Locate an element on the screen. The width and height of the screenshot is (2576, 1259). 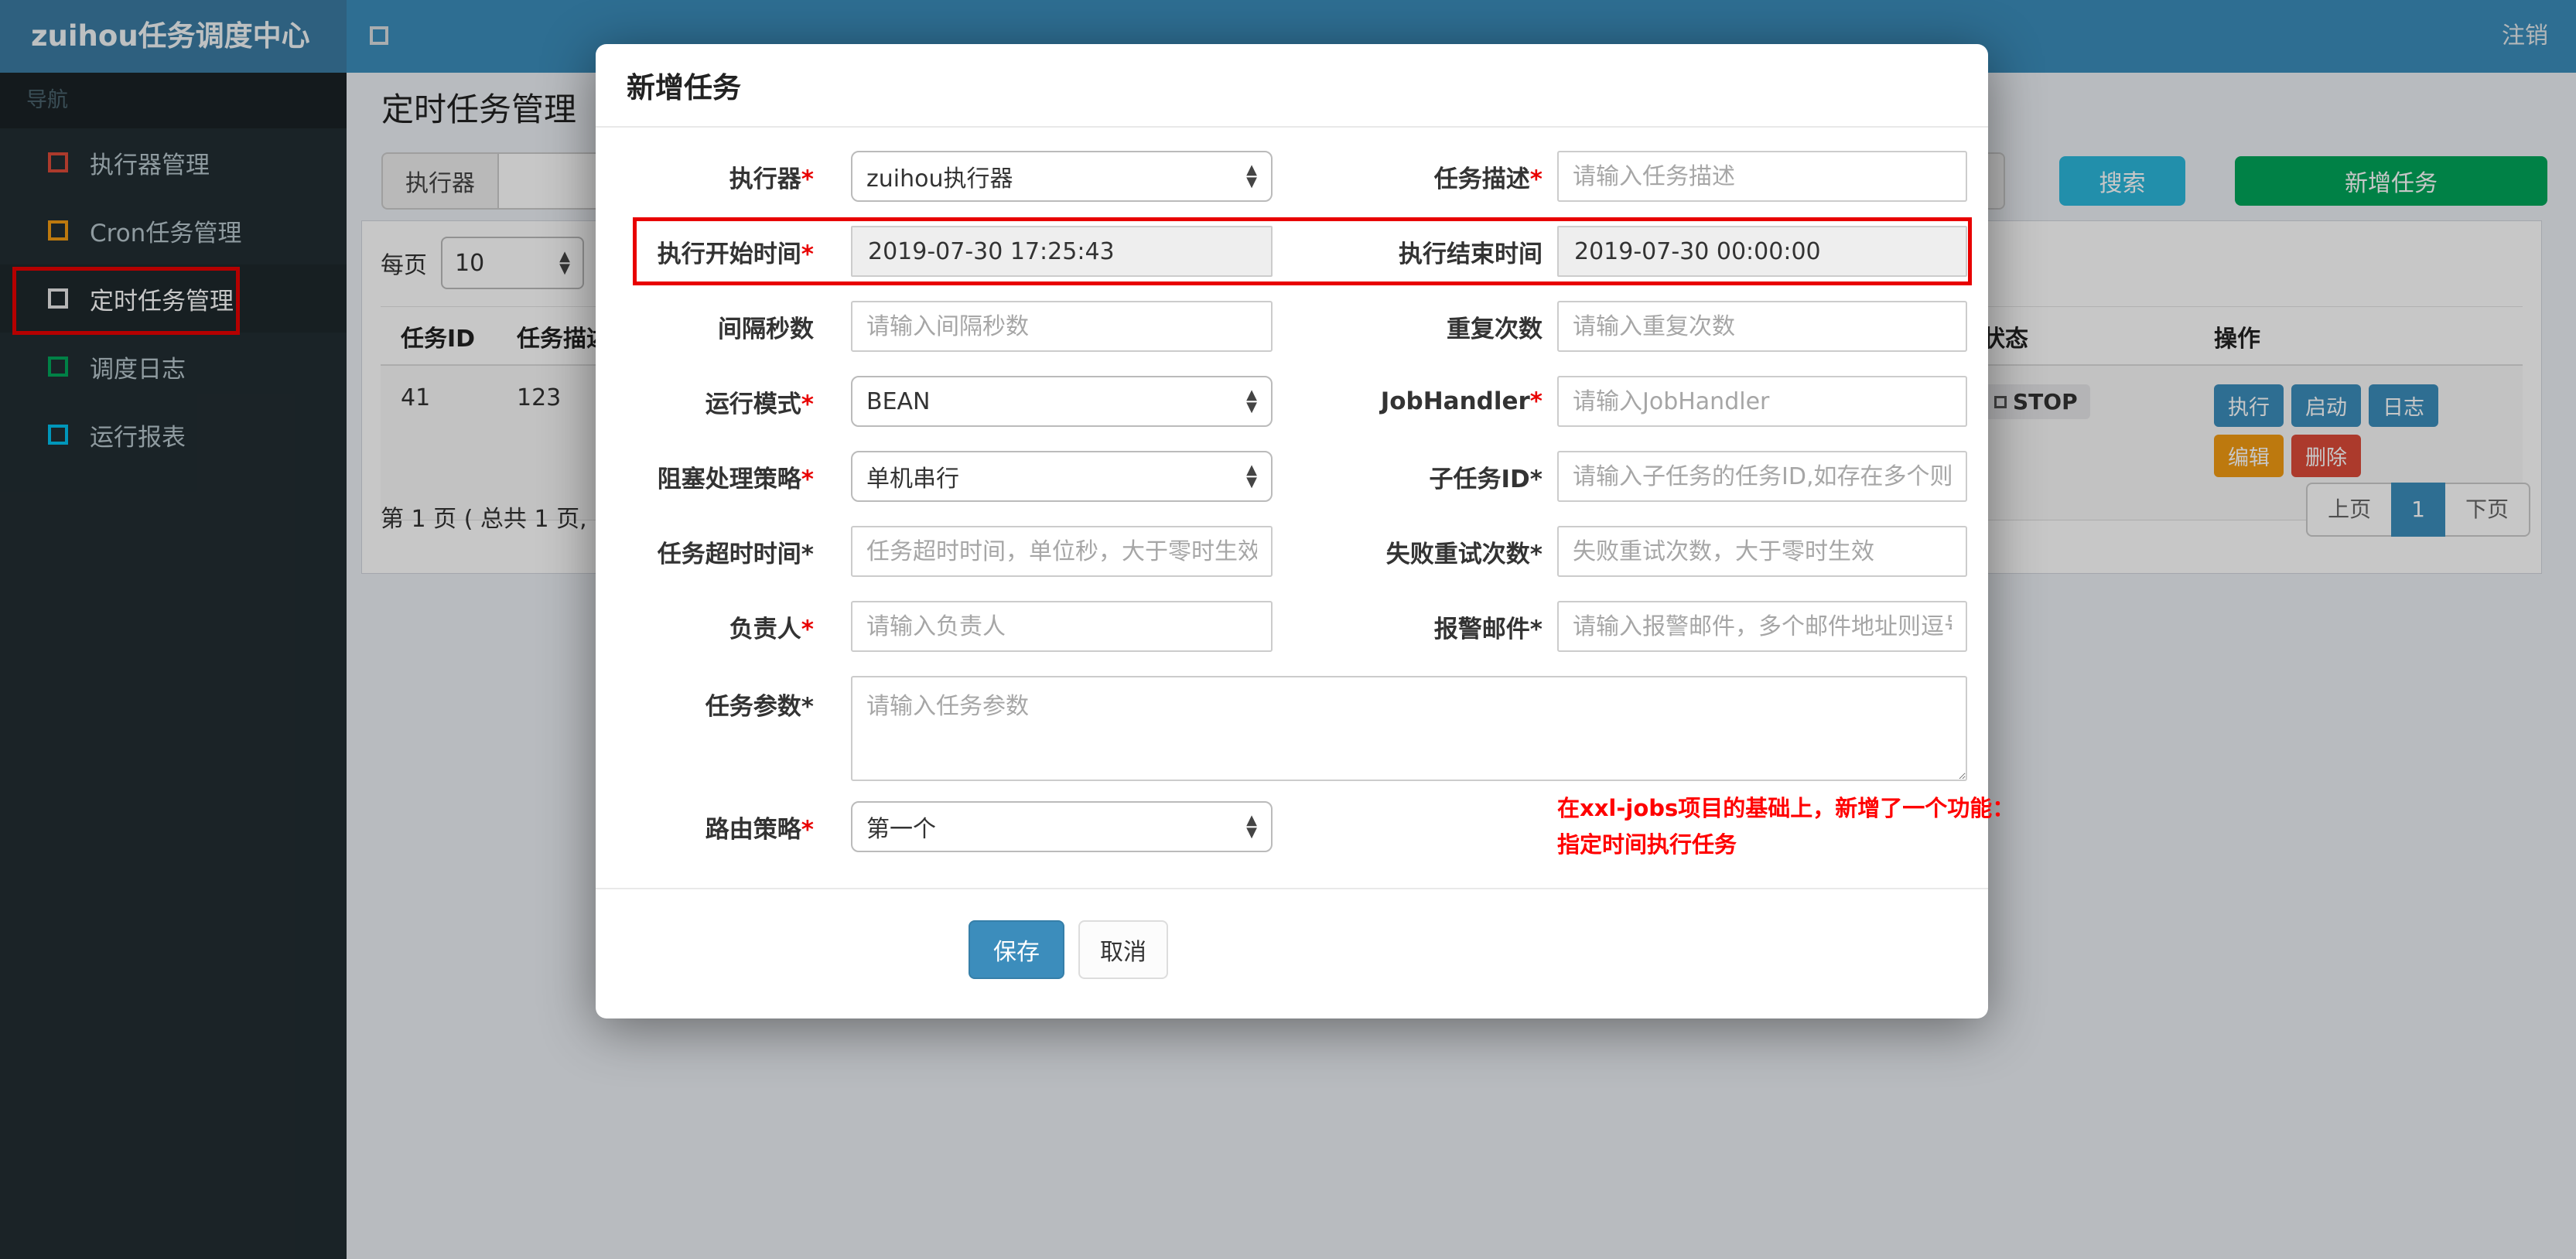
select-value: BEAN is located at coordinates (898, 401).